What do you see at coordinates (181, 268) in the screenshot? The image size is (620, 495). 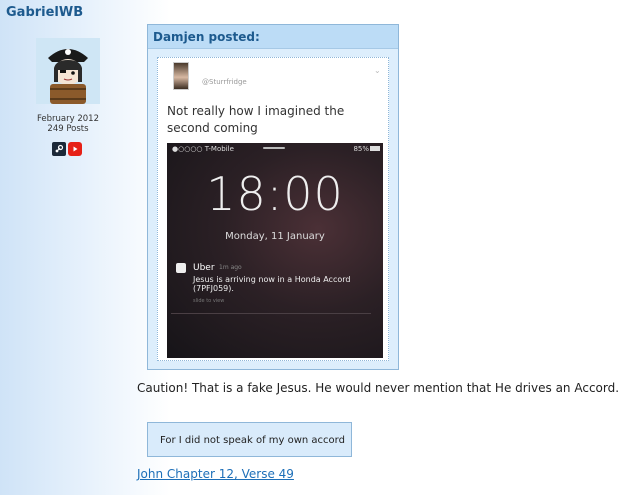 I see `uber-app-icon` at bounding box center [181, 268].